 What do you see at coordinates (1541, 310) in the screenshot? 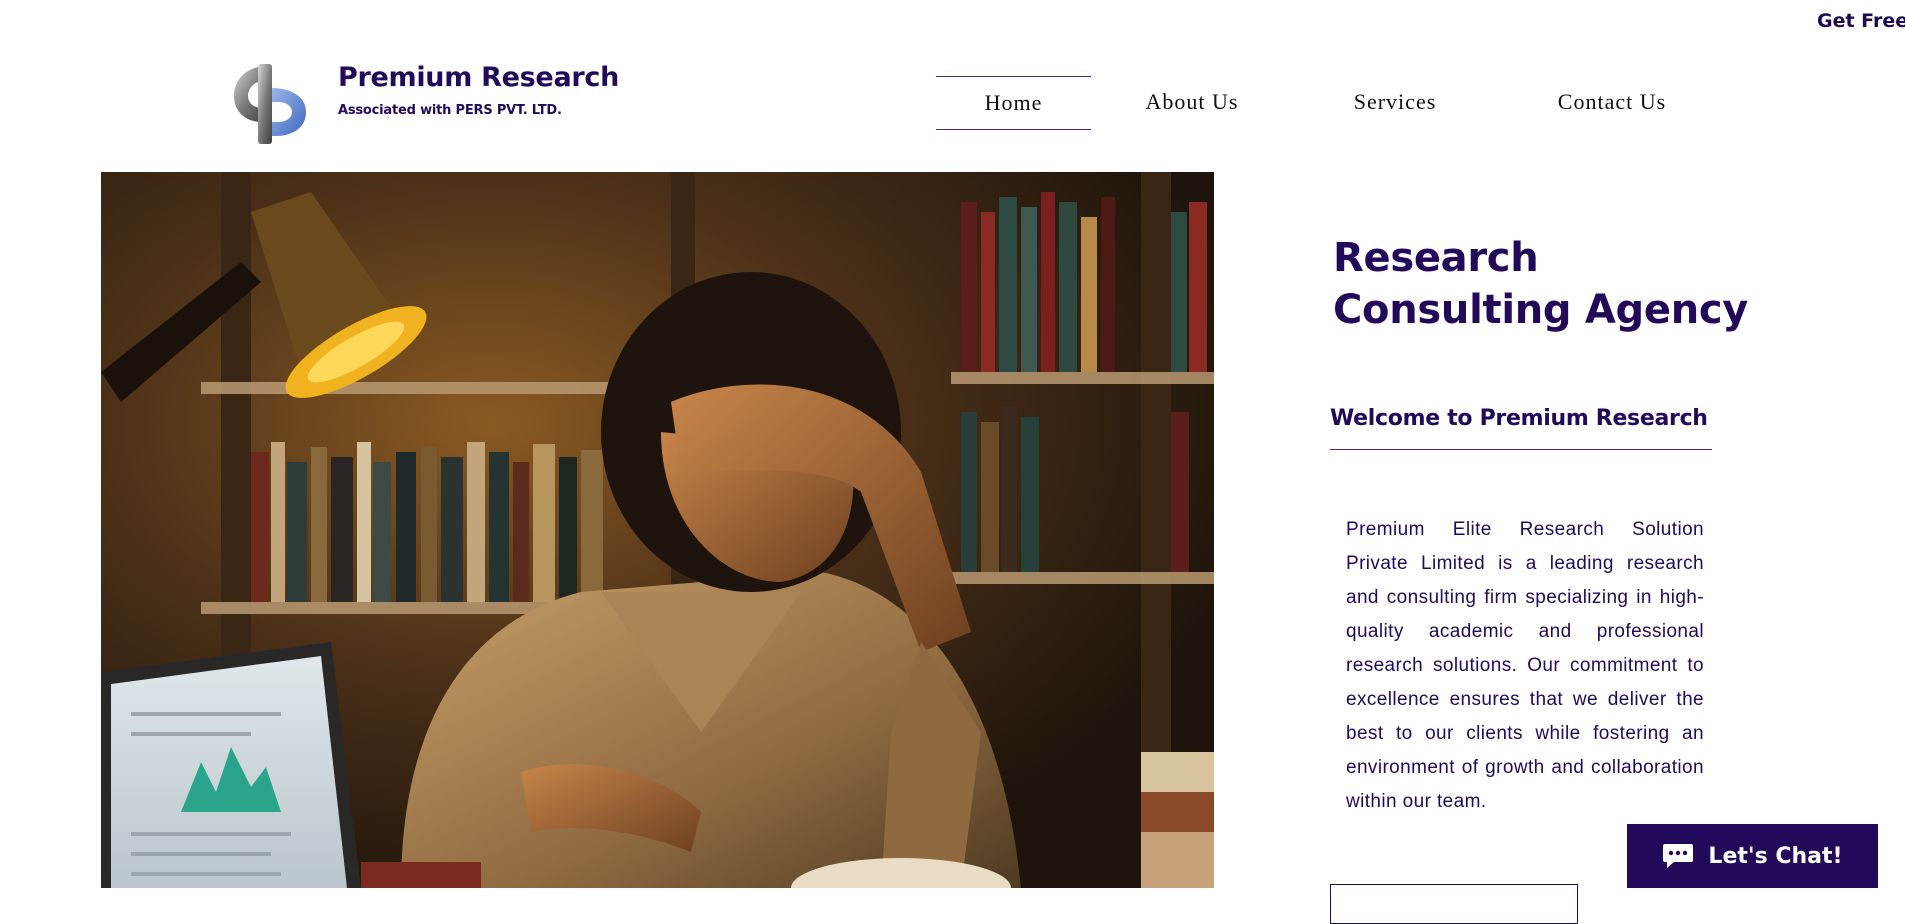
I see `hero-headline-line2: Consulting Agency` at bounding box center [1541, 310].